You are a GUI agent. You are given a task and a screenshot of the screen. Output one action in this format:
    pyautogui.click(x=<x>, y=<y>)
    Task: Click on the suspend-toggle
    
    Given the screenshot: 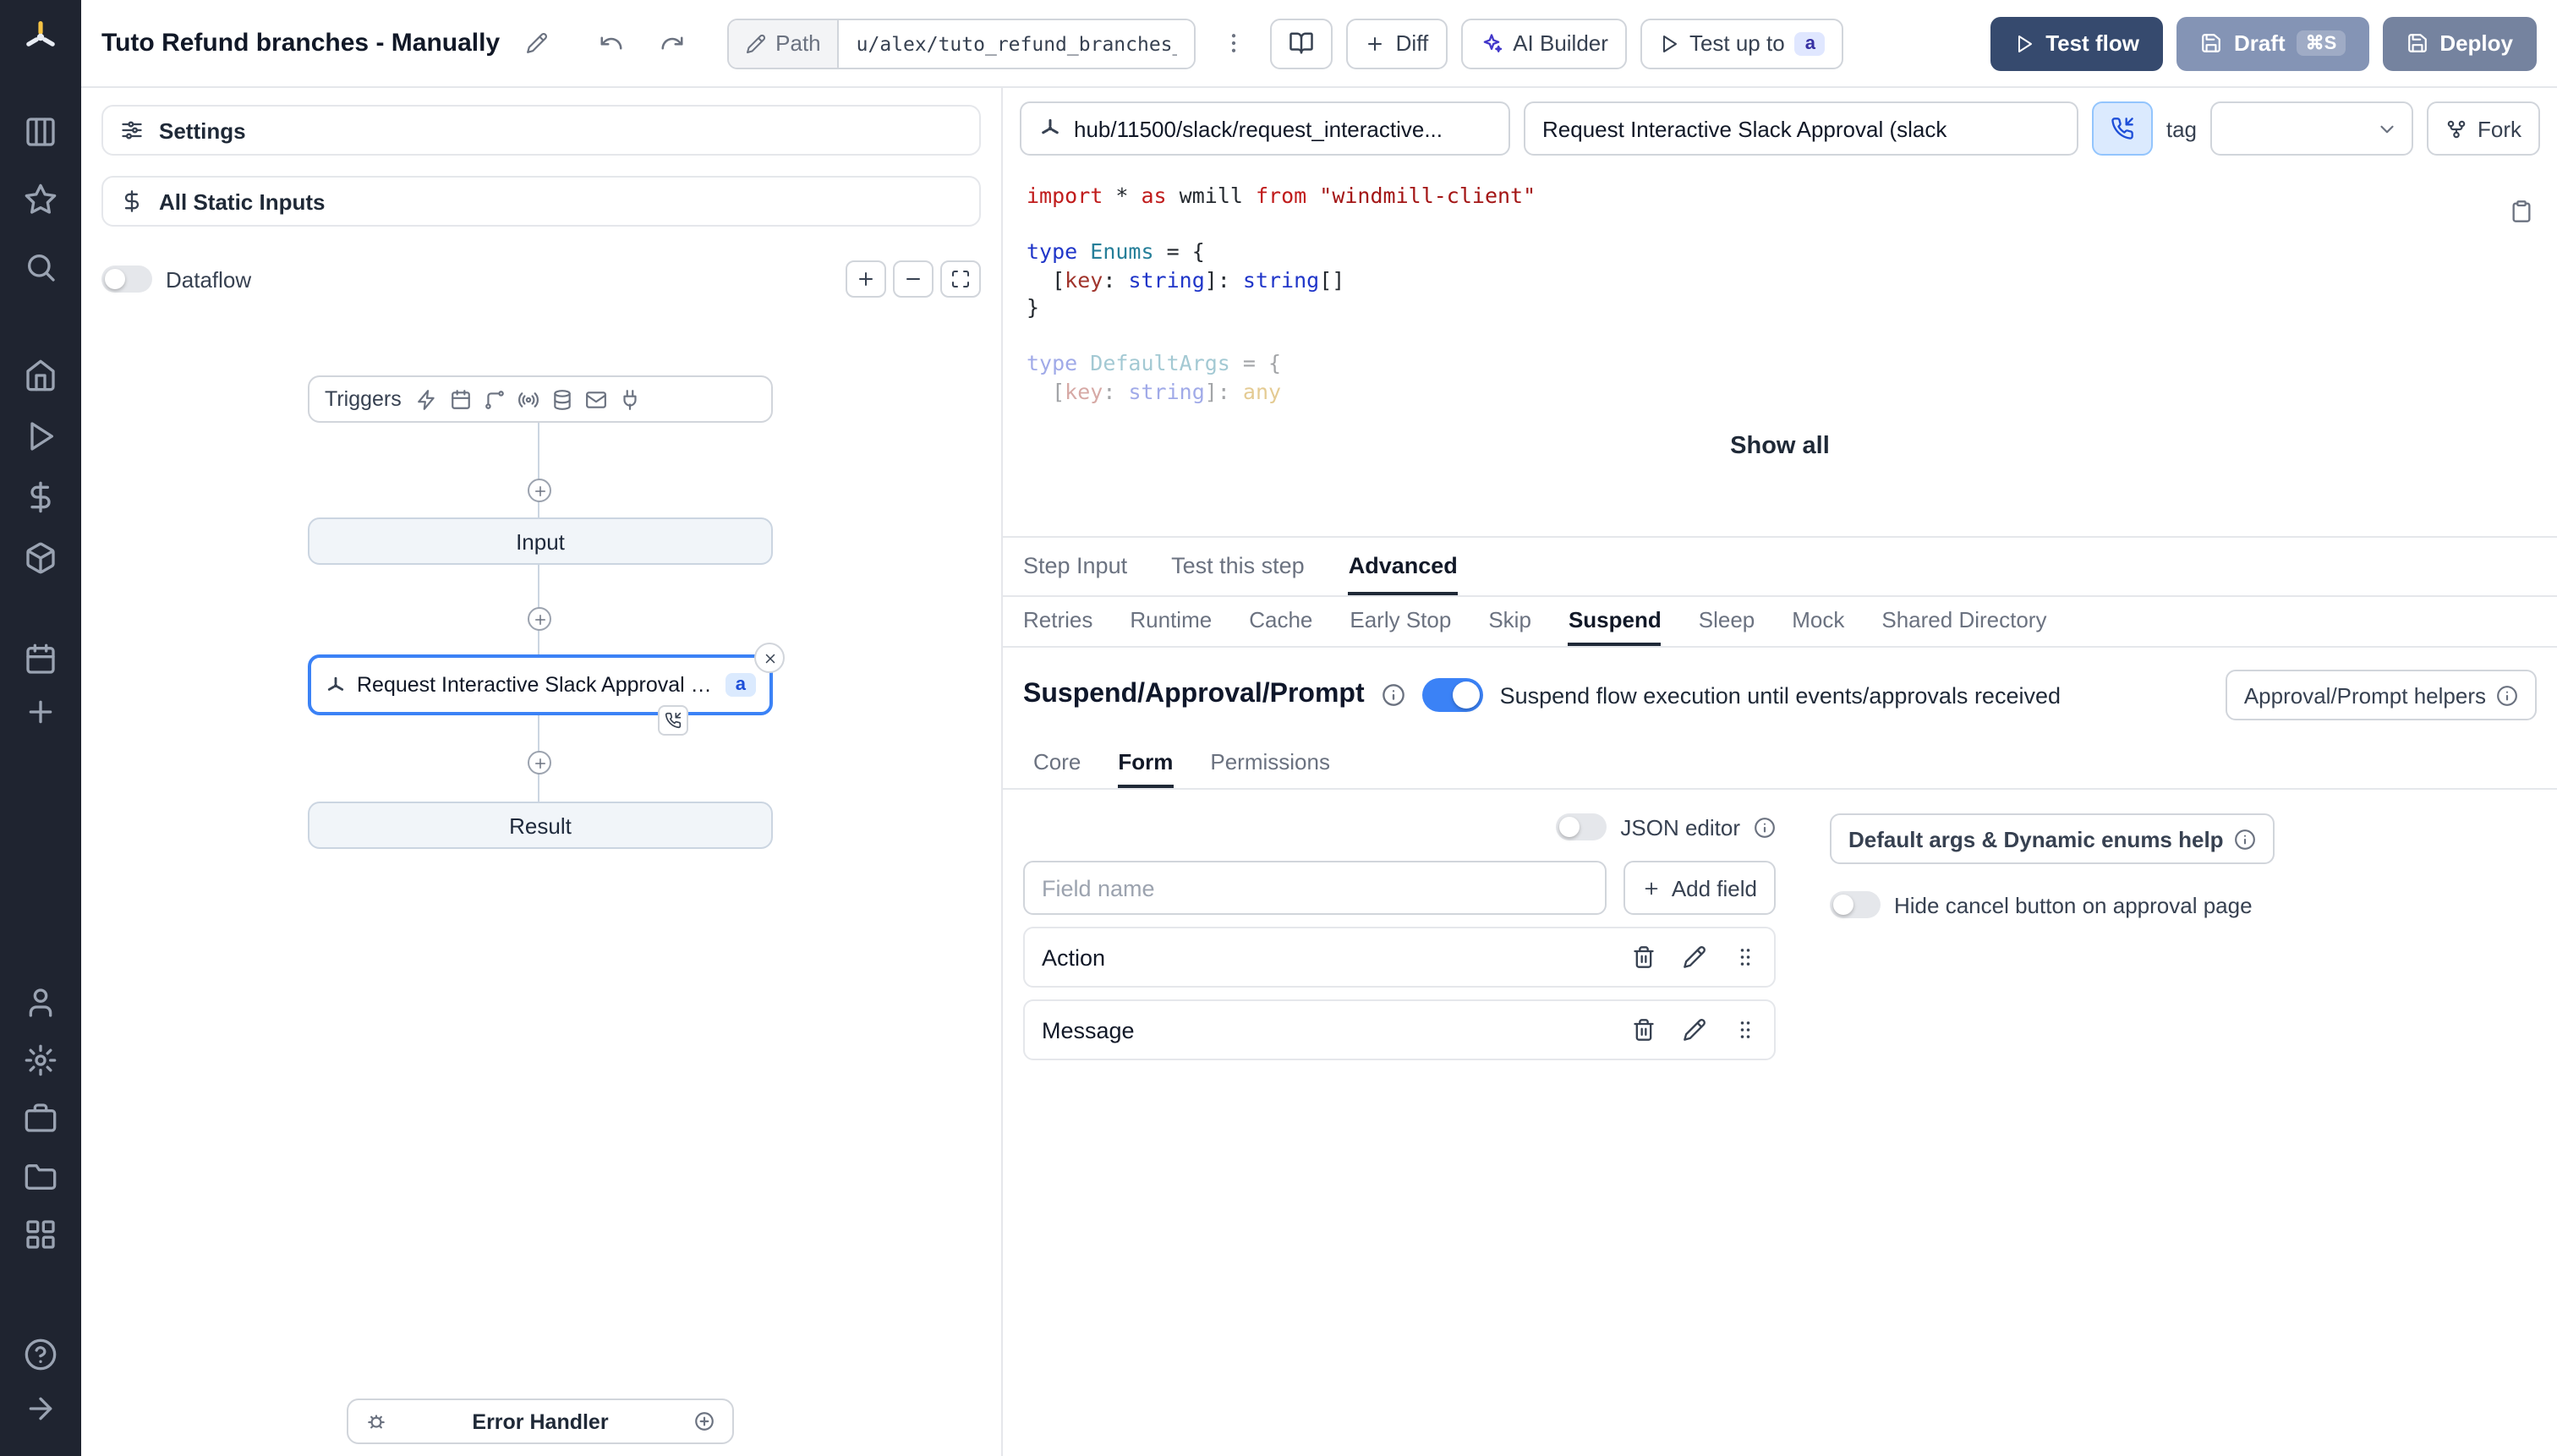 What is the action you would take?
    pyautogui.click(x=1452, y=695)
    